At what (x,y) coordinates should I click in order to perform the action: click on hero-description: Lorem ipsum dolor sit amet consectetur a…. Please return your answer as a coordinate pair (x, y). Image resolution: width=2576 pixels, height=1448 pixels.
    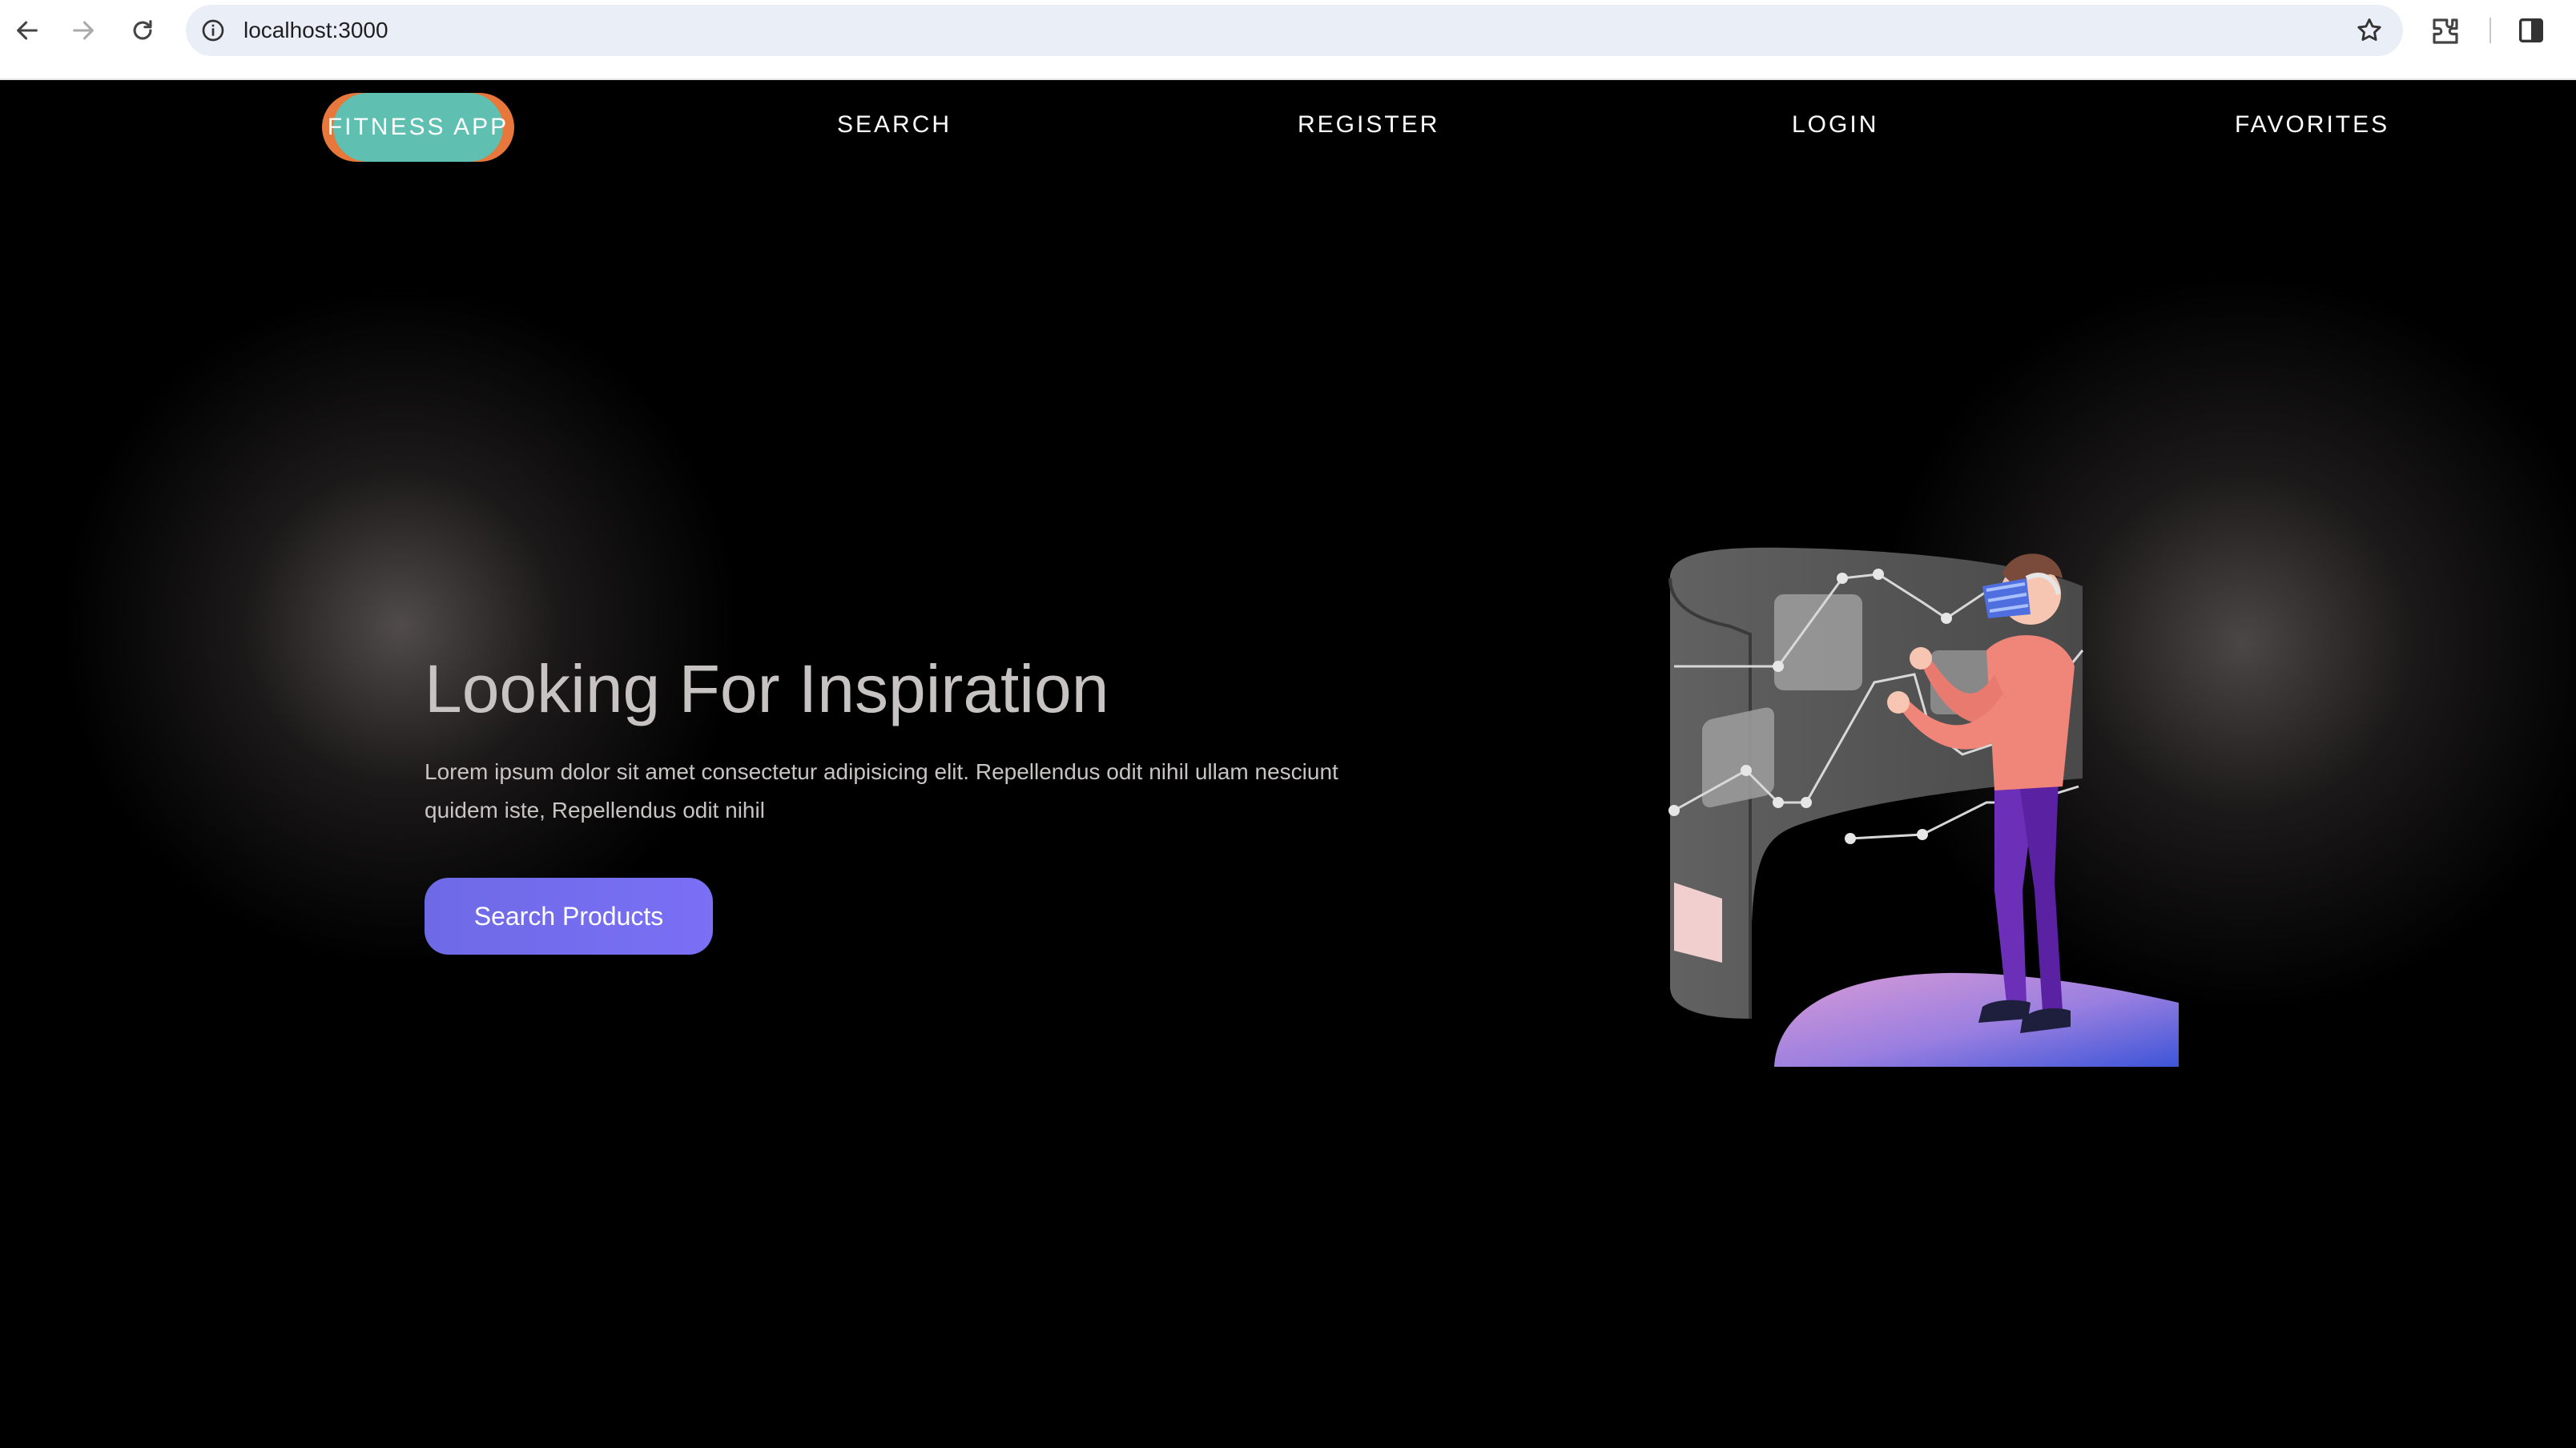
    Looking at the image, I should click on (881, 791).